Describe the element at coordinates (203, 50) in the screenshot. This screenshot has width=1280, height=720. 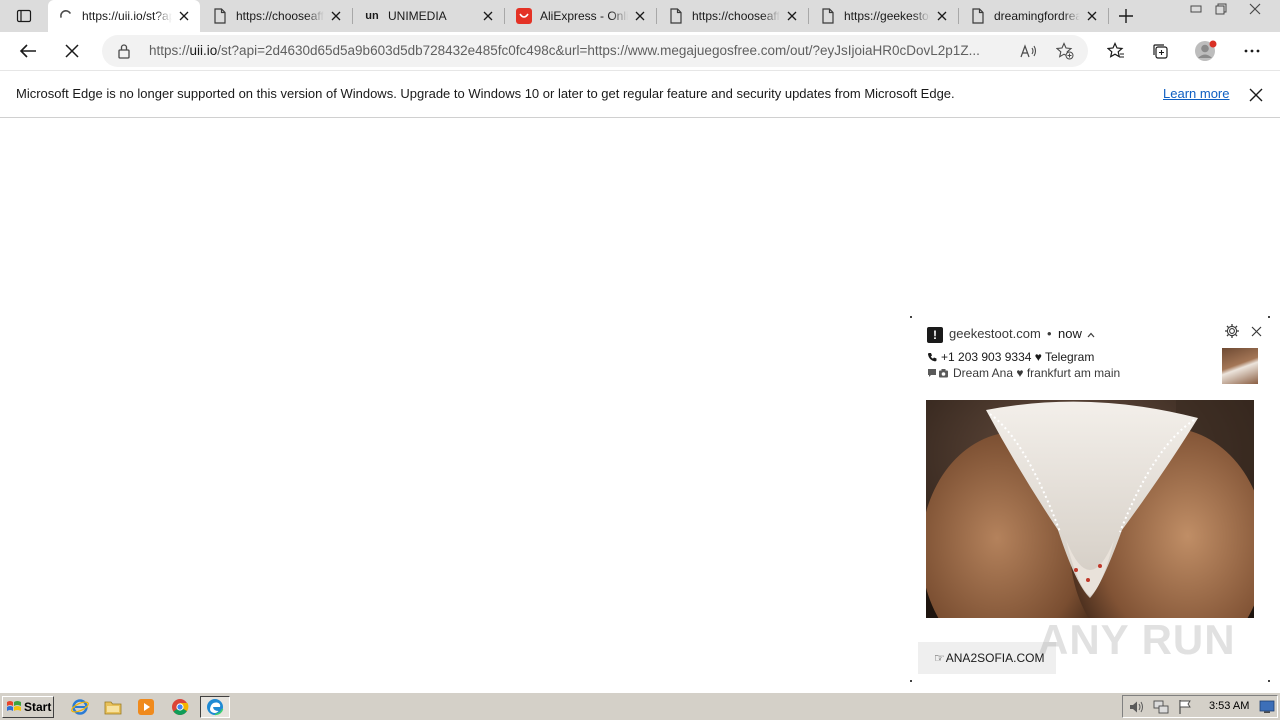
I see `url-host: uii.io` at that location.